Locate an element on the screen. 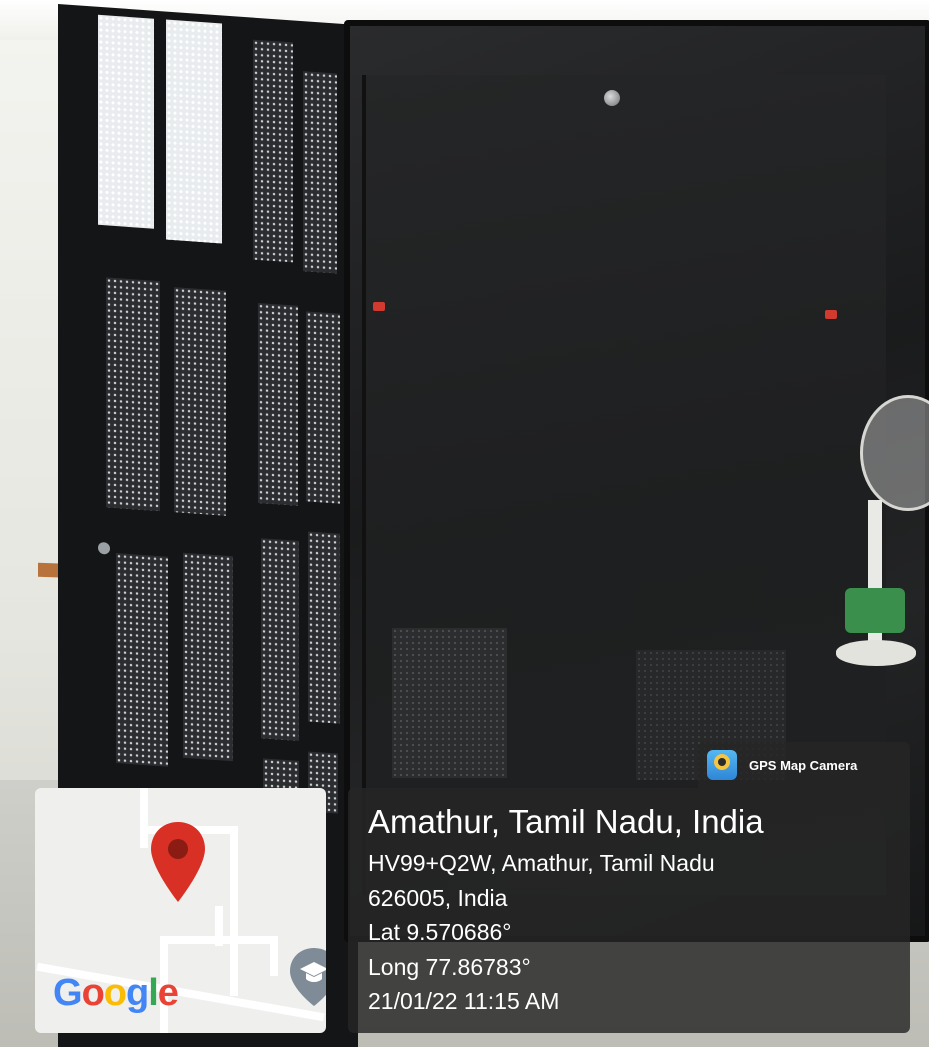 The height and width of the screenshot is (1047, 929). address-line-1: HV99+Q2W, Amathur, Tamil Nadu is located at coordinates (541, 863).